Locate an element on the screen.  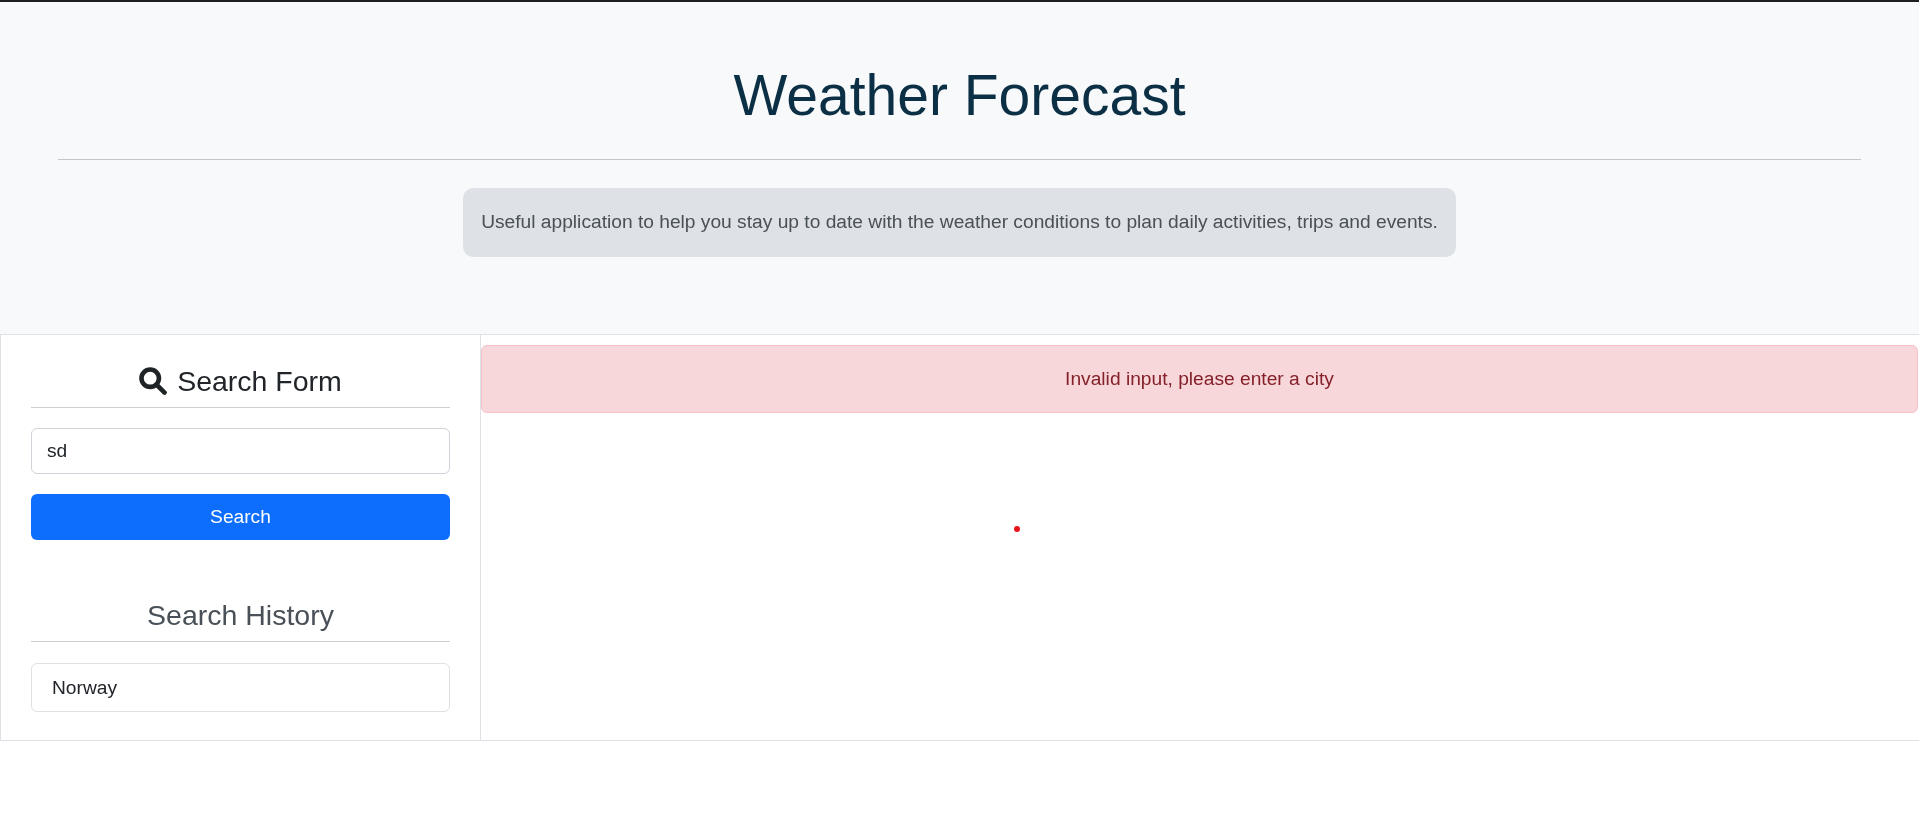
page-title: Weather Forecast is located at coordinates (959, 95).